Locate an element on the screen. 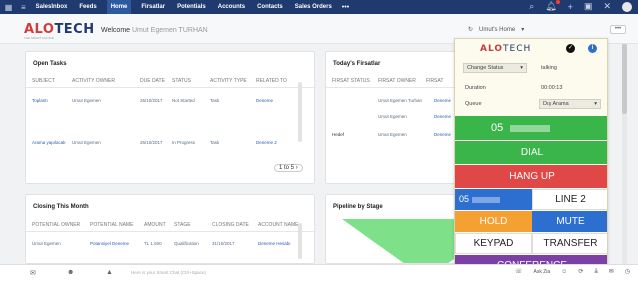  task-status: In Progress is located at coordinates (184, 142).